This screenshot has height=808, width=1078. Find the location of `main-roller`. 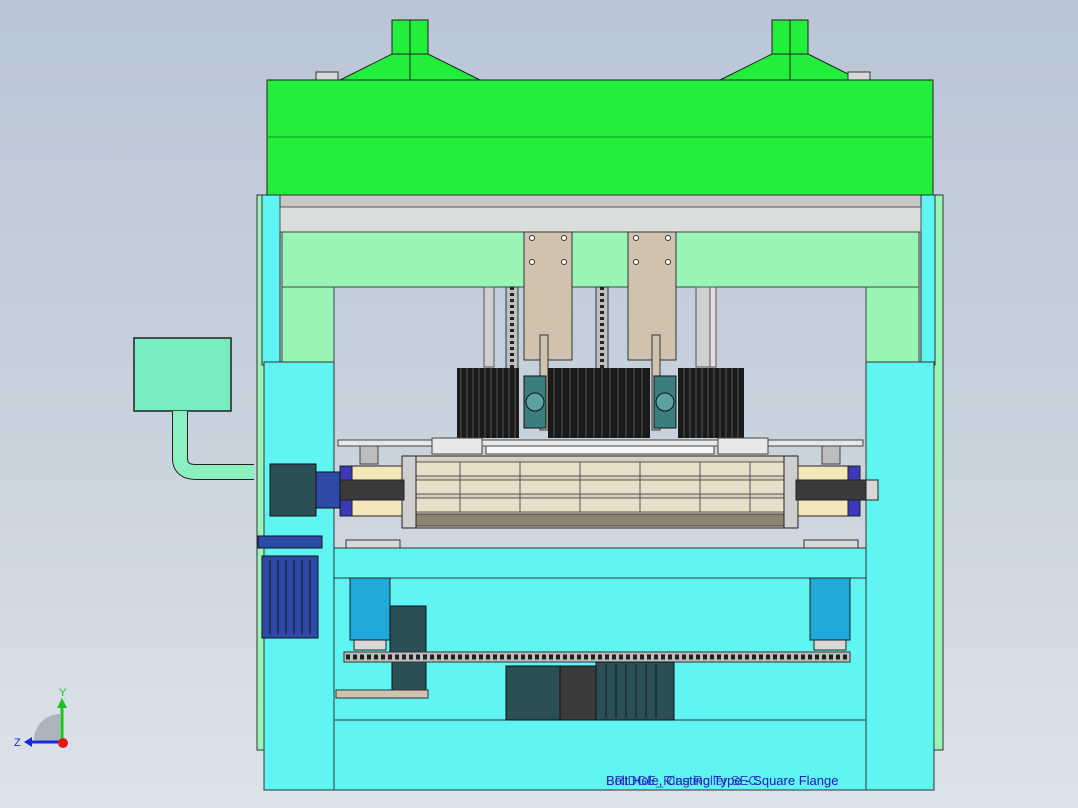

main-roller is located at coordinates (600, 492).